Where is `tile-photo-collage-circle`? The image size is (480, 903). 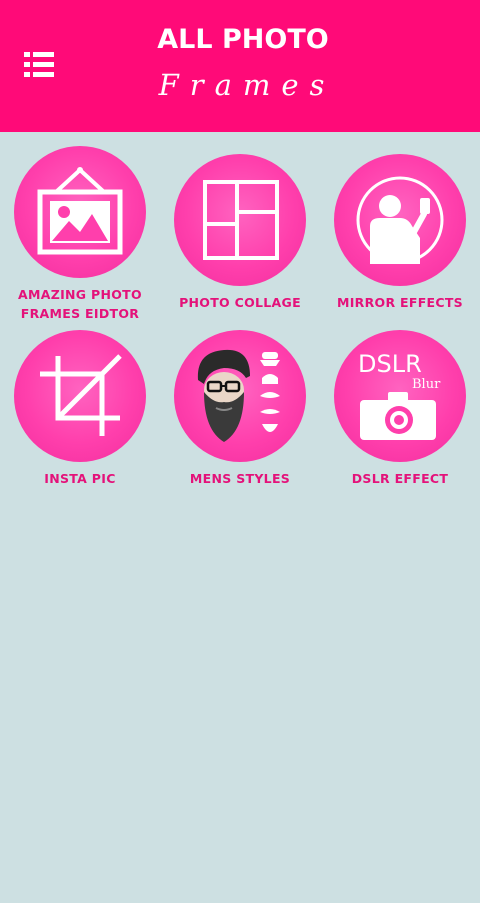
tile-photo-collage-circle is located at coordinates (240, 220).